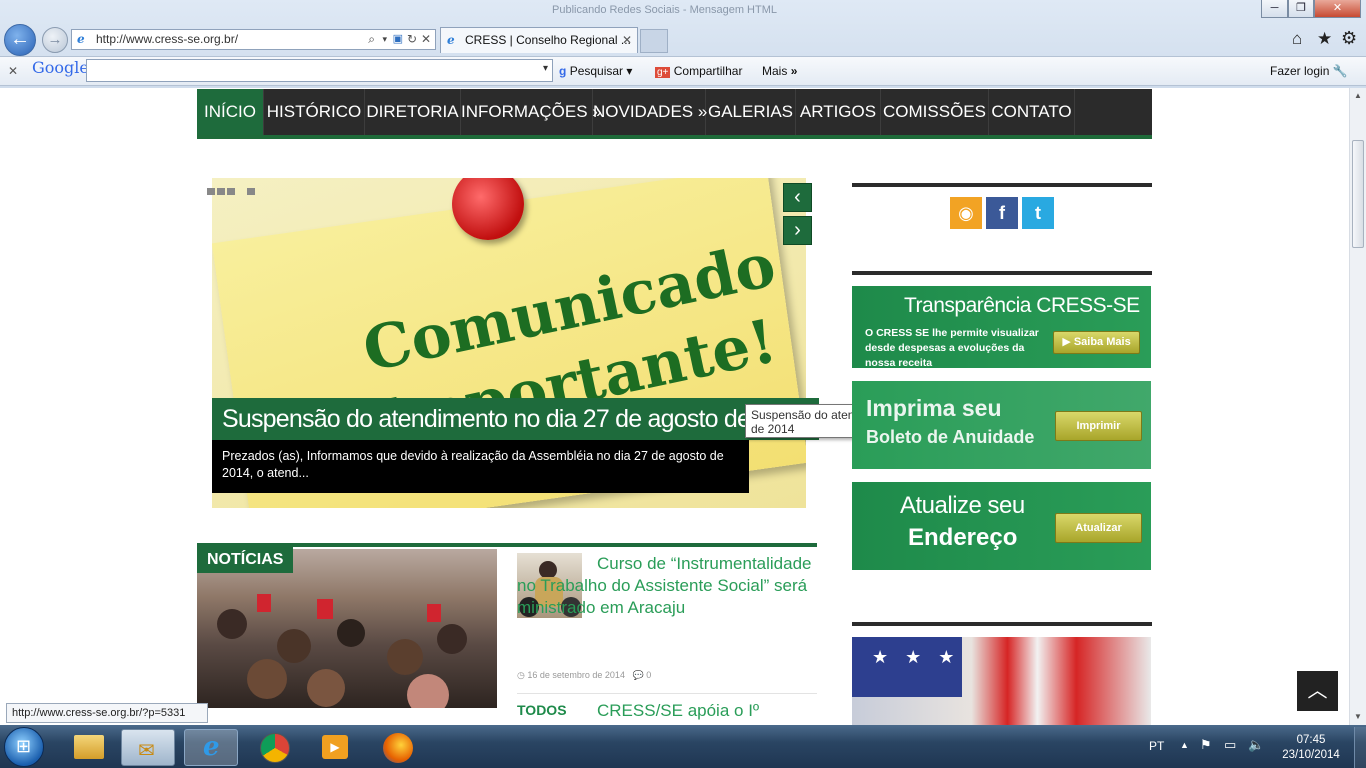 This screenshot has width=1366, height=768. I want to click on windows-logo-icon: ⊞, so click(24, 746).